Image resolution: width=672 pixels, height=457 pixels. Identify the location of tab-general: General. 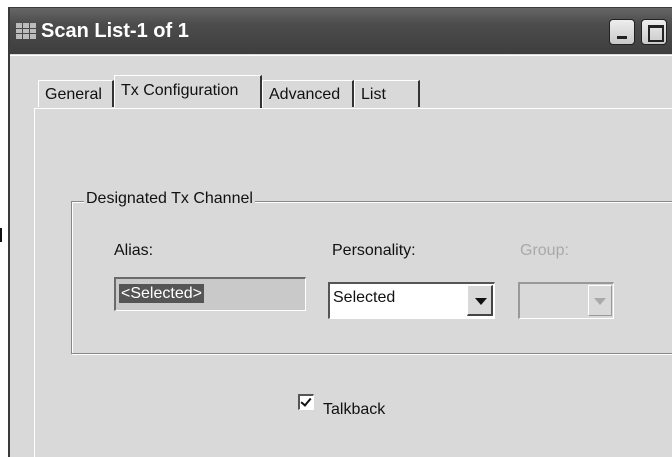
(76, 93).